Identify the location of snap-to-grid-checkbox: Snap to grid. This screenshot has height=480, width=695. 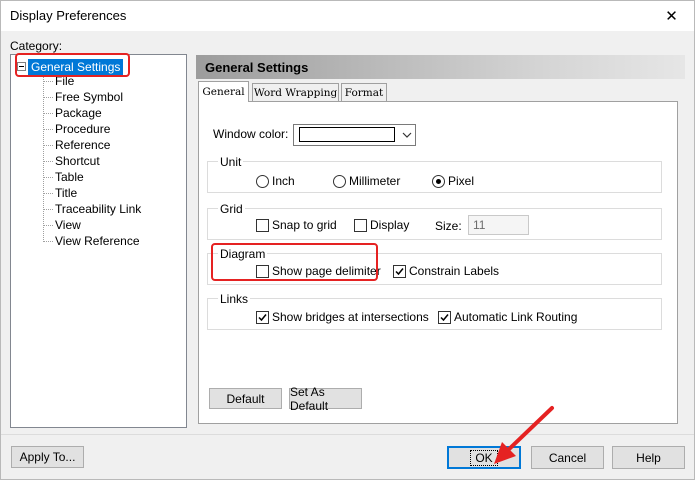
(296, 225).